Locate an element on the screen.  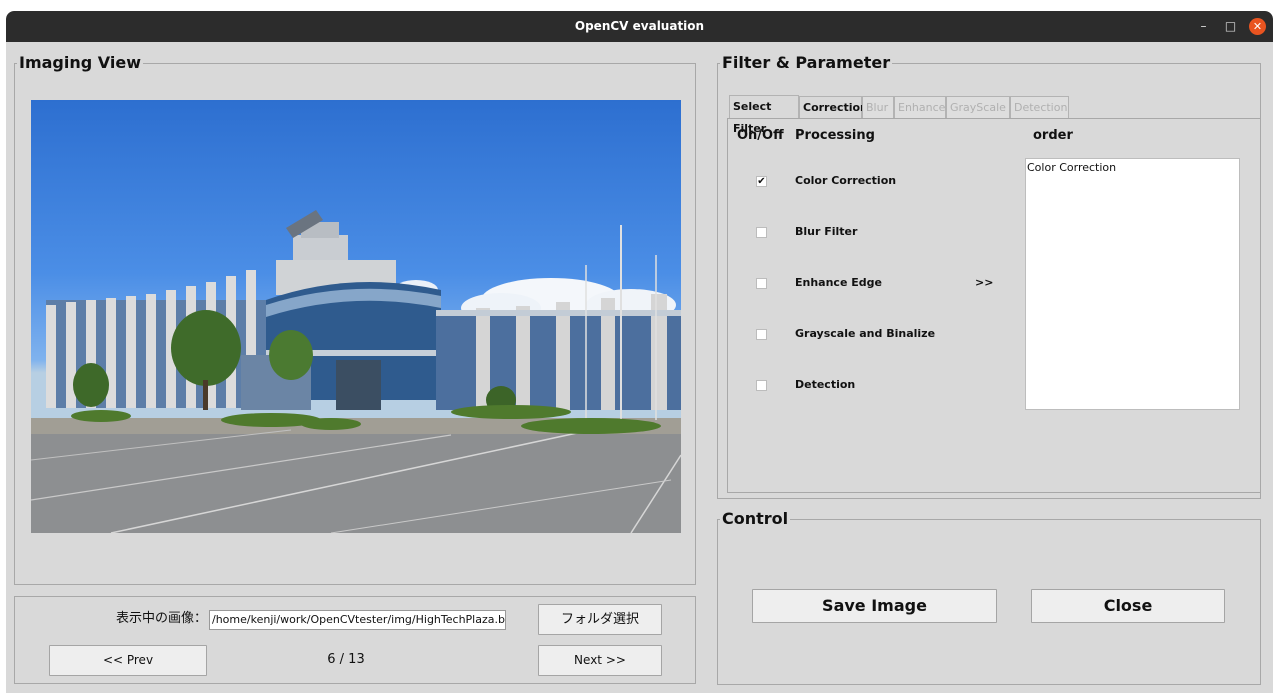
folder-select-button: フォルダ選択 is located at coordinates (600, 619).